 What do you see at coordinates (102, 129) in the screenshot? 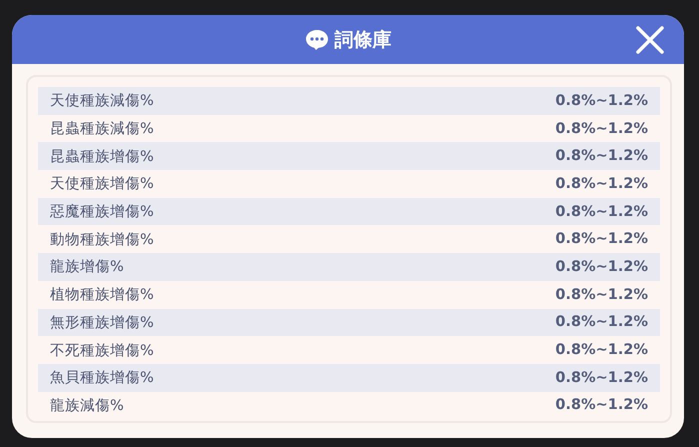
I see `entry-name: 昆蟲種族減傷%` at bounding box center [102, 129].